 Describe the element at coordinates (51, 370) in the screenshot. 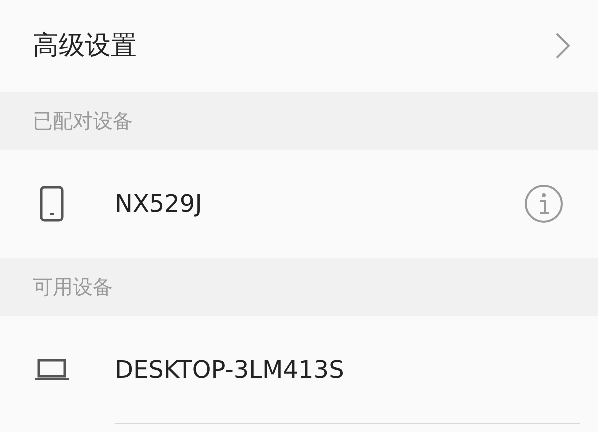

I see `laptop-icon` at that location.